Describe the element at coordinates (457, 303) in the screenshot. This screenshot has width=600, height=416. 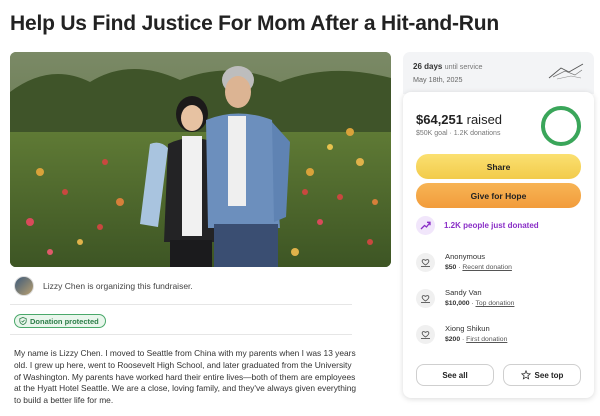
I see `donor-amount: $10,000` at that location.